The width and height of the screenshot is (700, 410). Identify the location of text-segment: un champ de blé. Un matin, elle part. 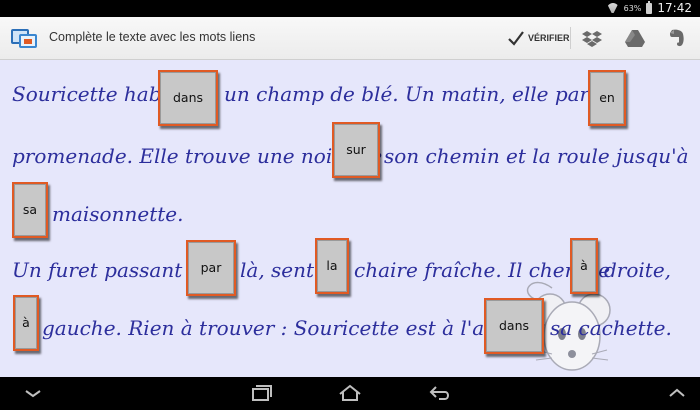
(411, 94).